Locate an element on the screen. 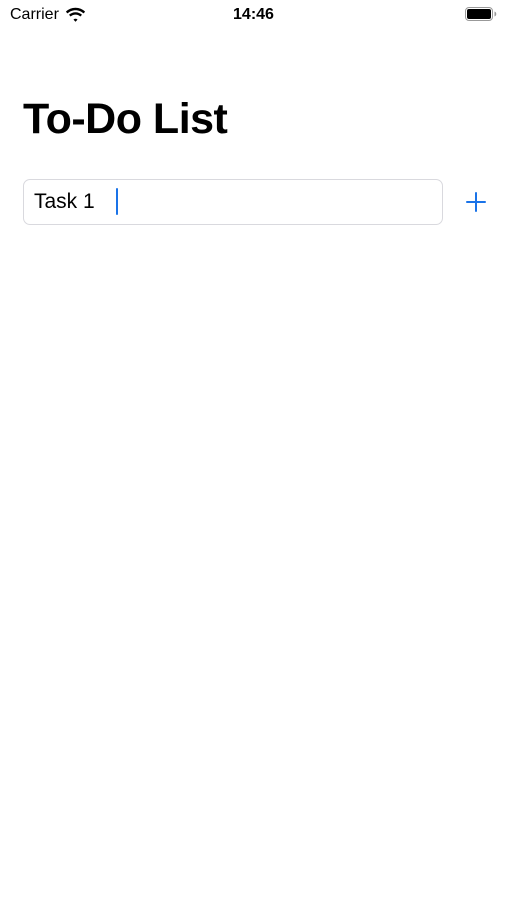 The width and height of the screenshot is (507, 900). plus-icon is located at coordinates (476, 202).